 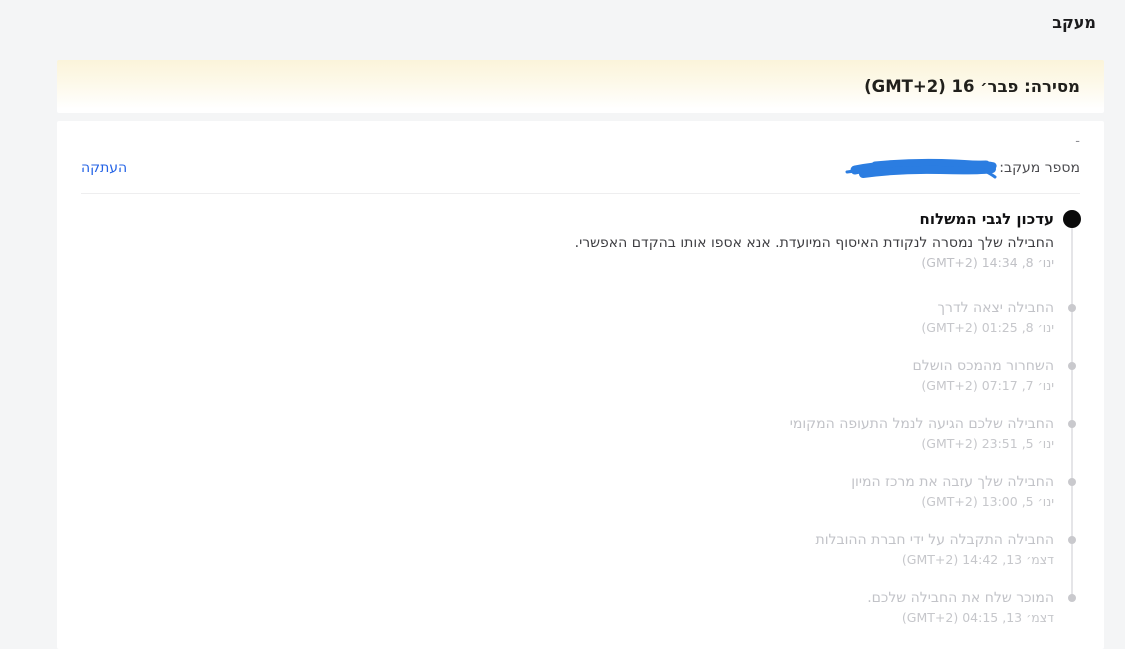 I want to click on timeline-entry-timestamp: דצמ׳ 13, 04:15 (GMT+2), so click(x=977, y=617).